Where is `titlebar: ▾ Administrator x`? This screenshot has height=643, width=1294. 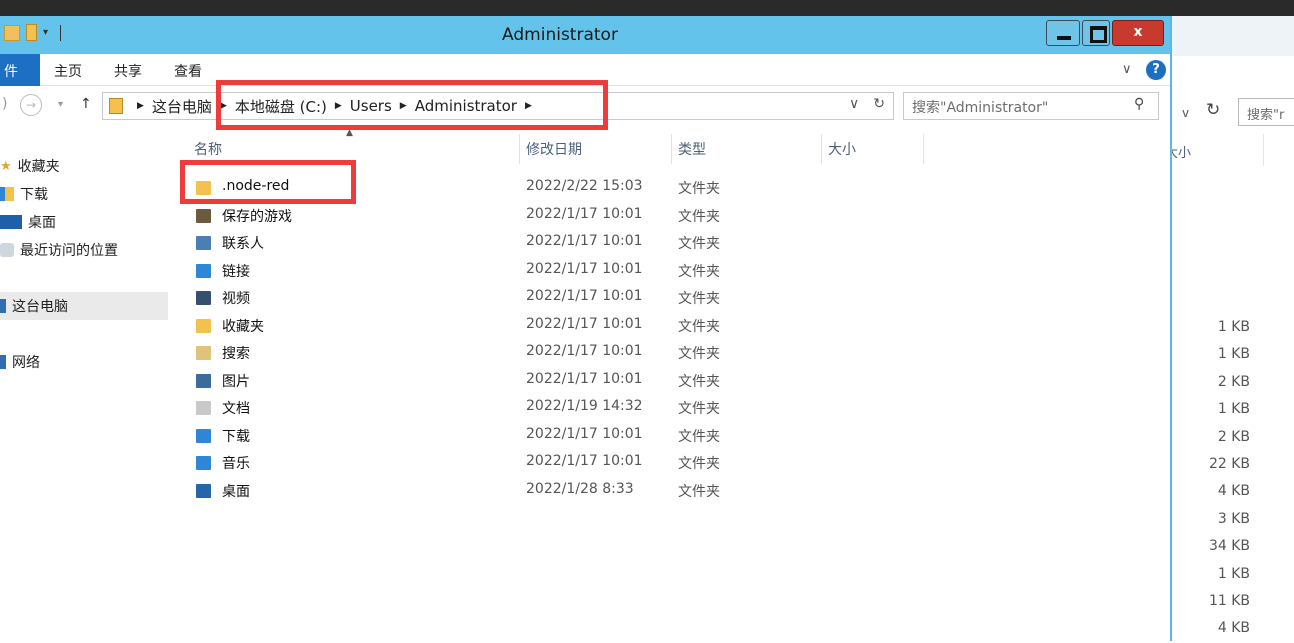
titlebar: ▾ Administrator x is located at coordinates (585, 35).